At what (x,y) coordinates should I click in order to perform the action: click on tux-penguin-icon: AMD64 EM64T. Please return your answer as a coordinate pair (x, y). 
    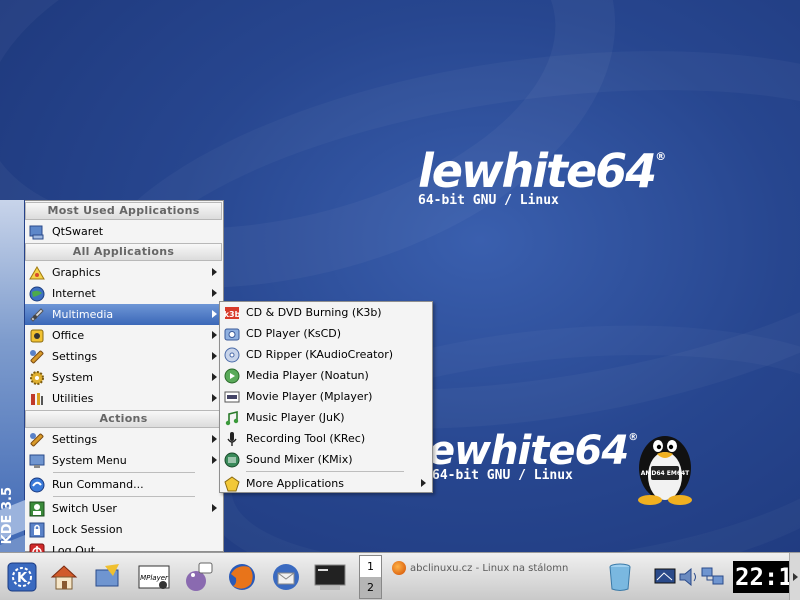
    Looking at the image, I should click on (665, 470).